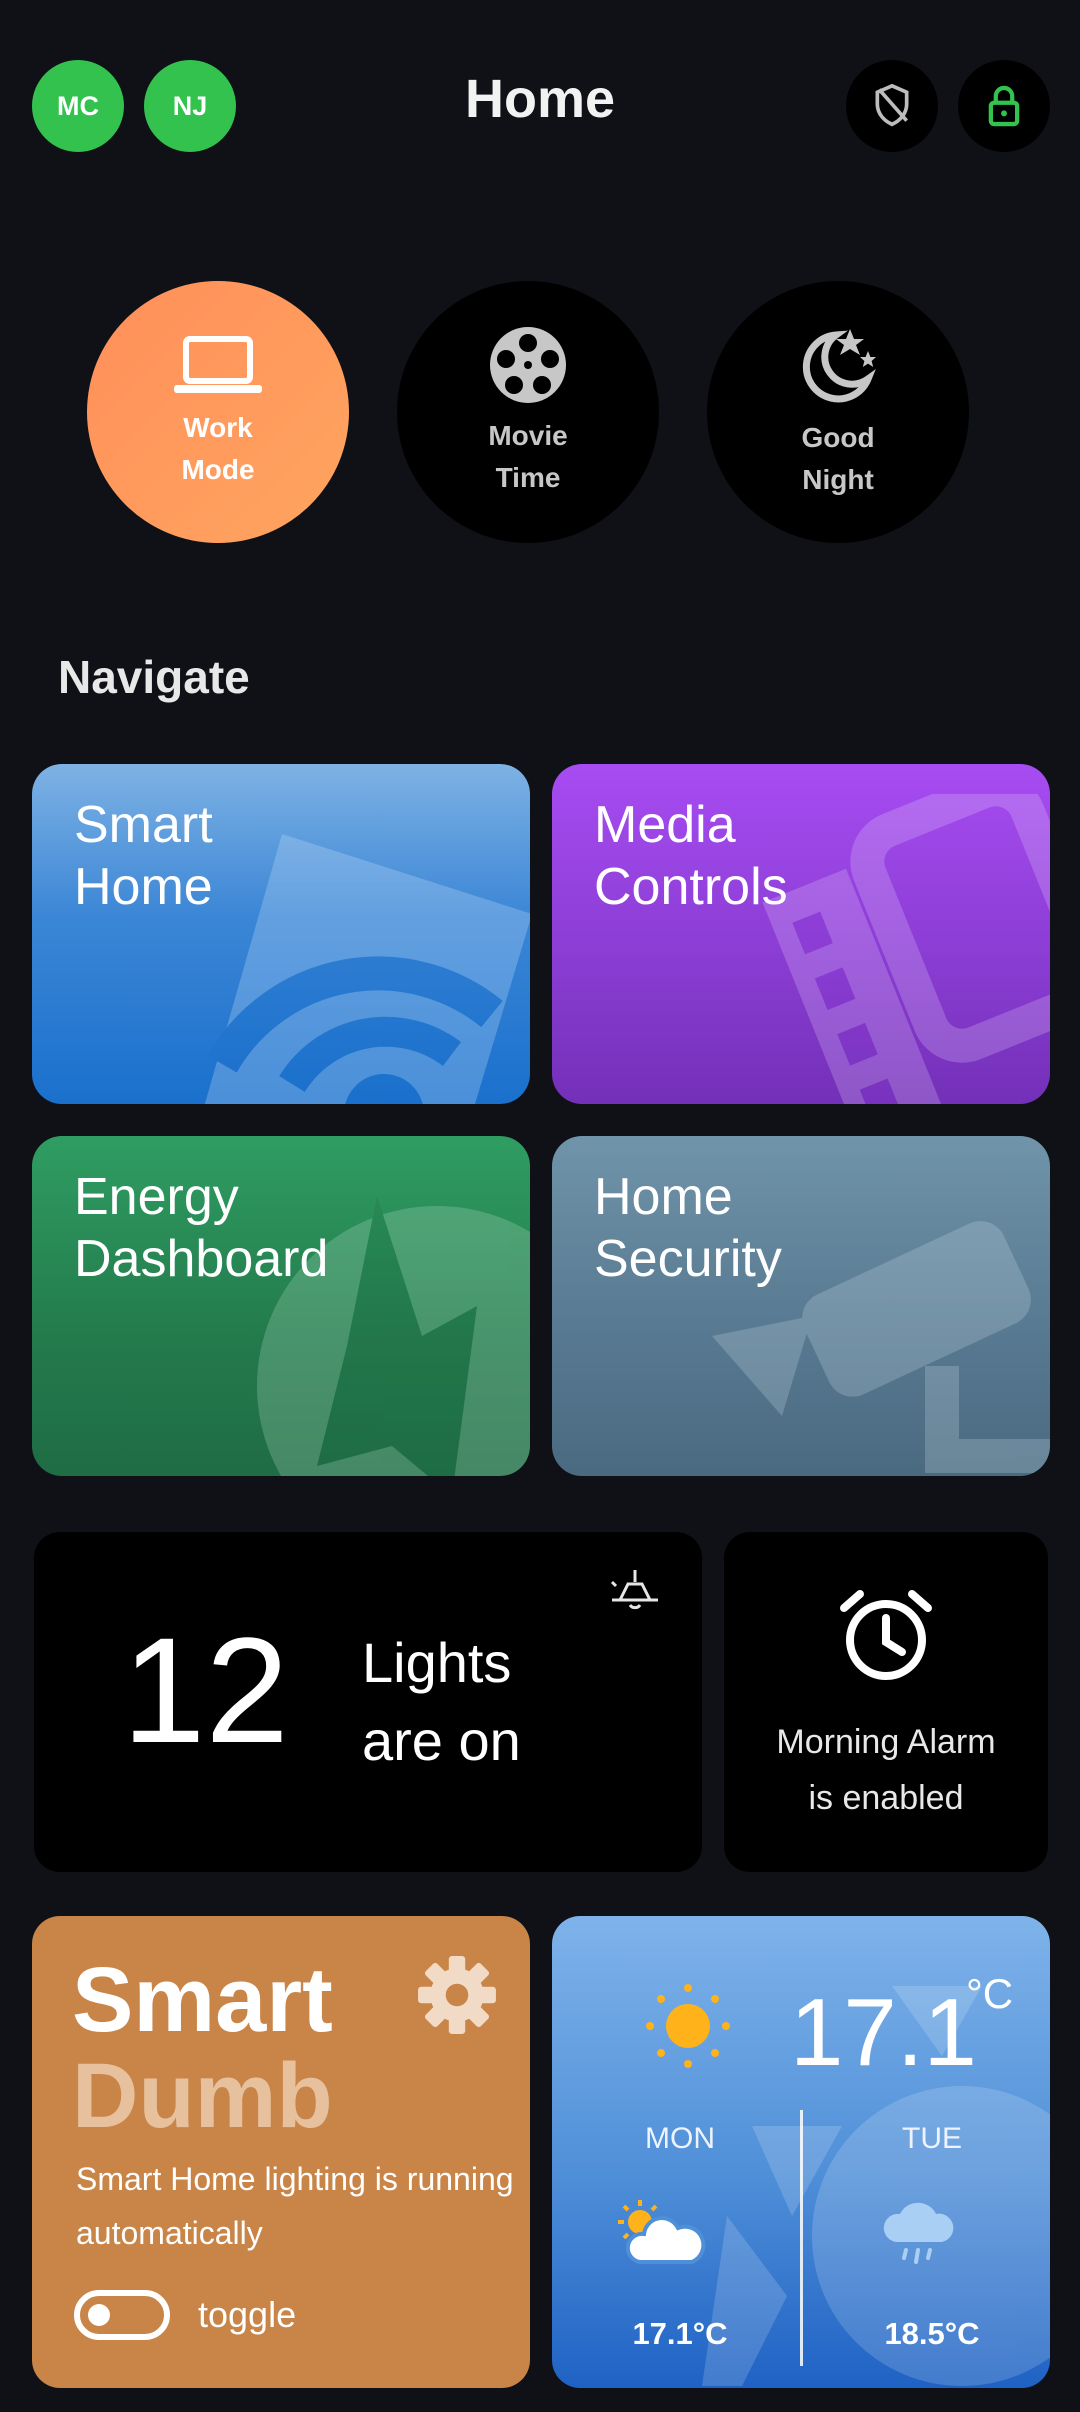  Describe the element at coordinates (990, 1993) in the screenshot. I see `temperature-unit: °C` at that location.